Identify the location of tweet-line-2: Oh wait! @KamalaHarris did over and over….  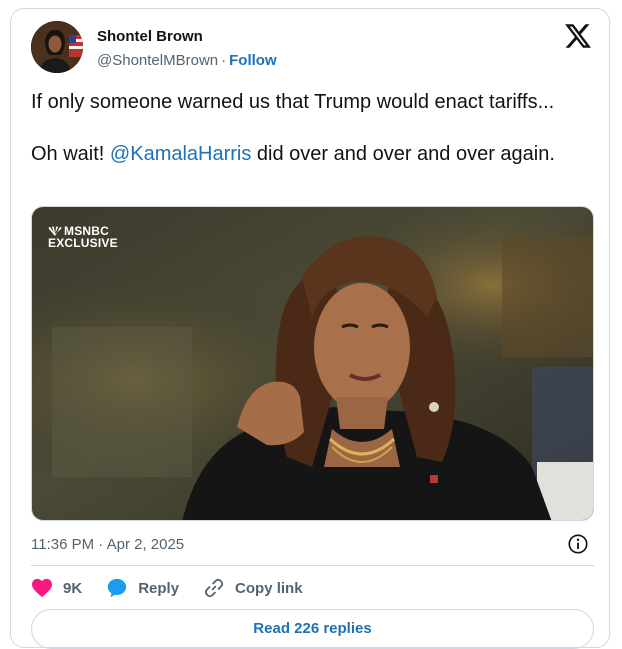
(316, 154).